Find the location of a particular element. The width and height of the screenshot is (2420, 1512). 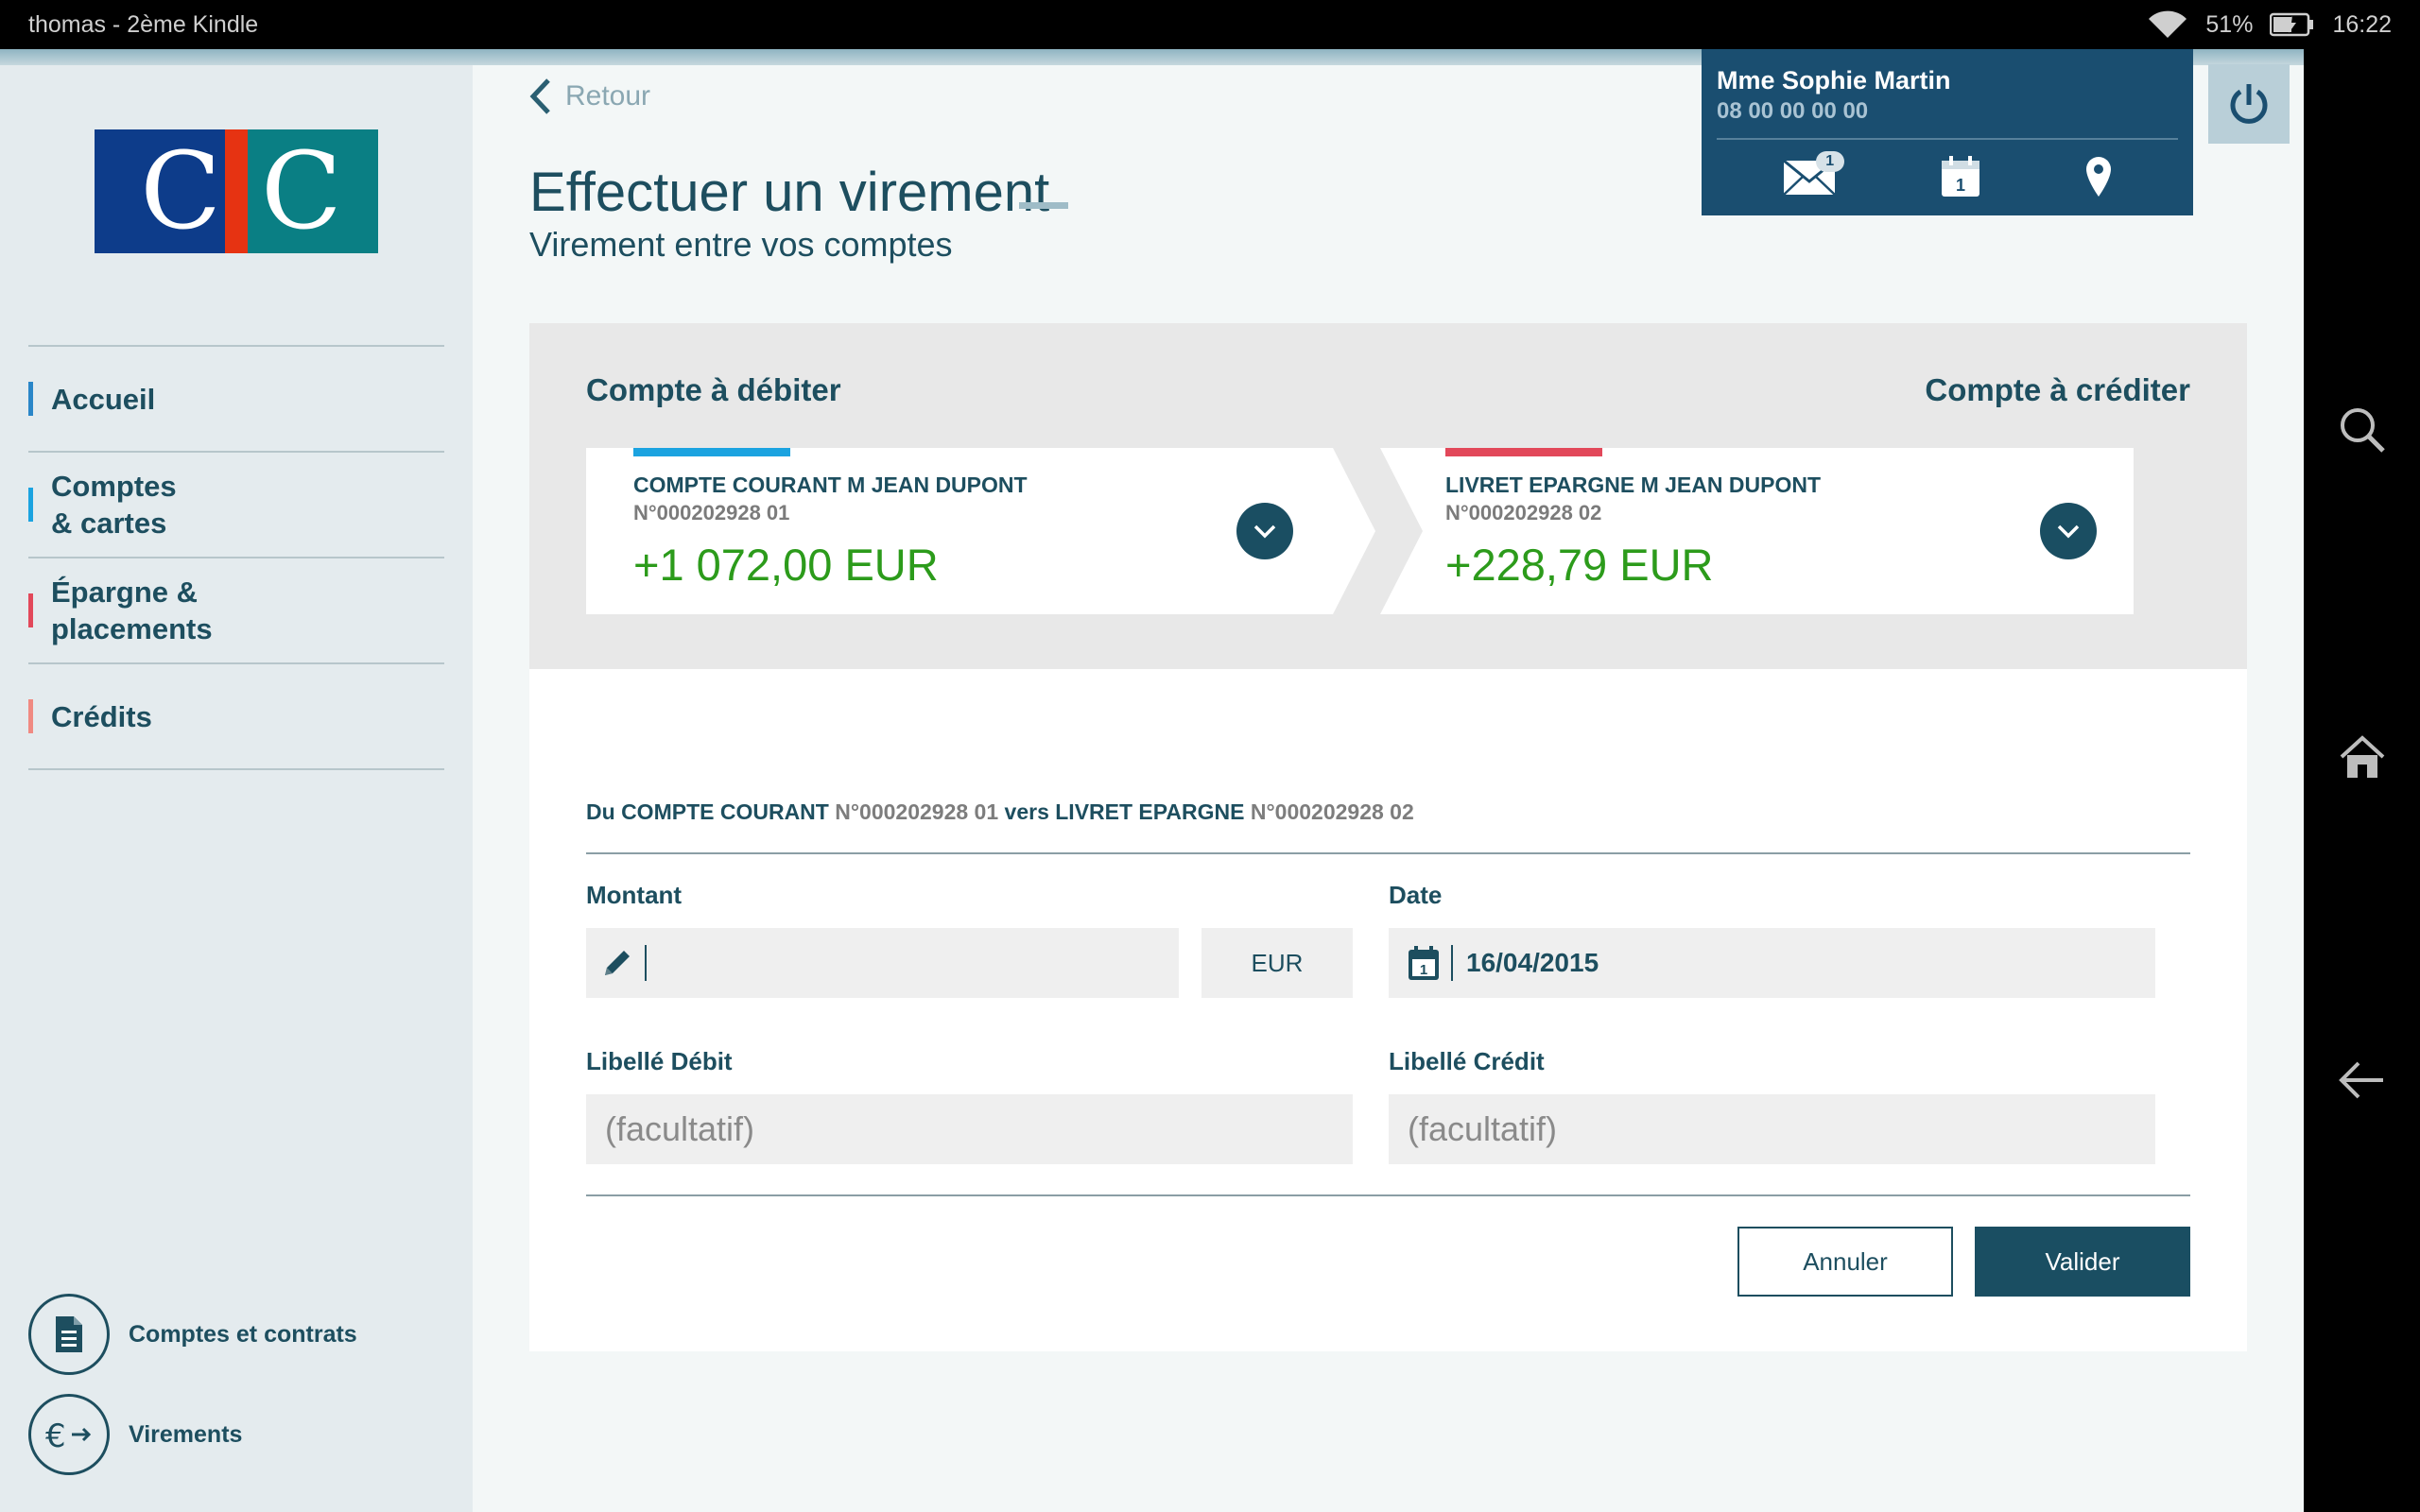

page-title: Effectuer un virement is located at coordinates (789, 192).